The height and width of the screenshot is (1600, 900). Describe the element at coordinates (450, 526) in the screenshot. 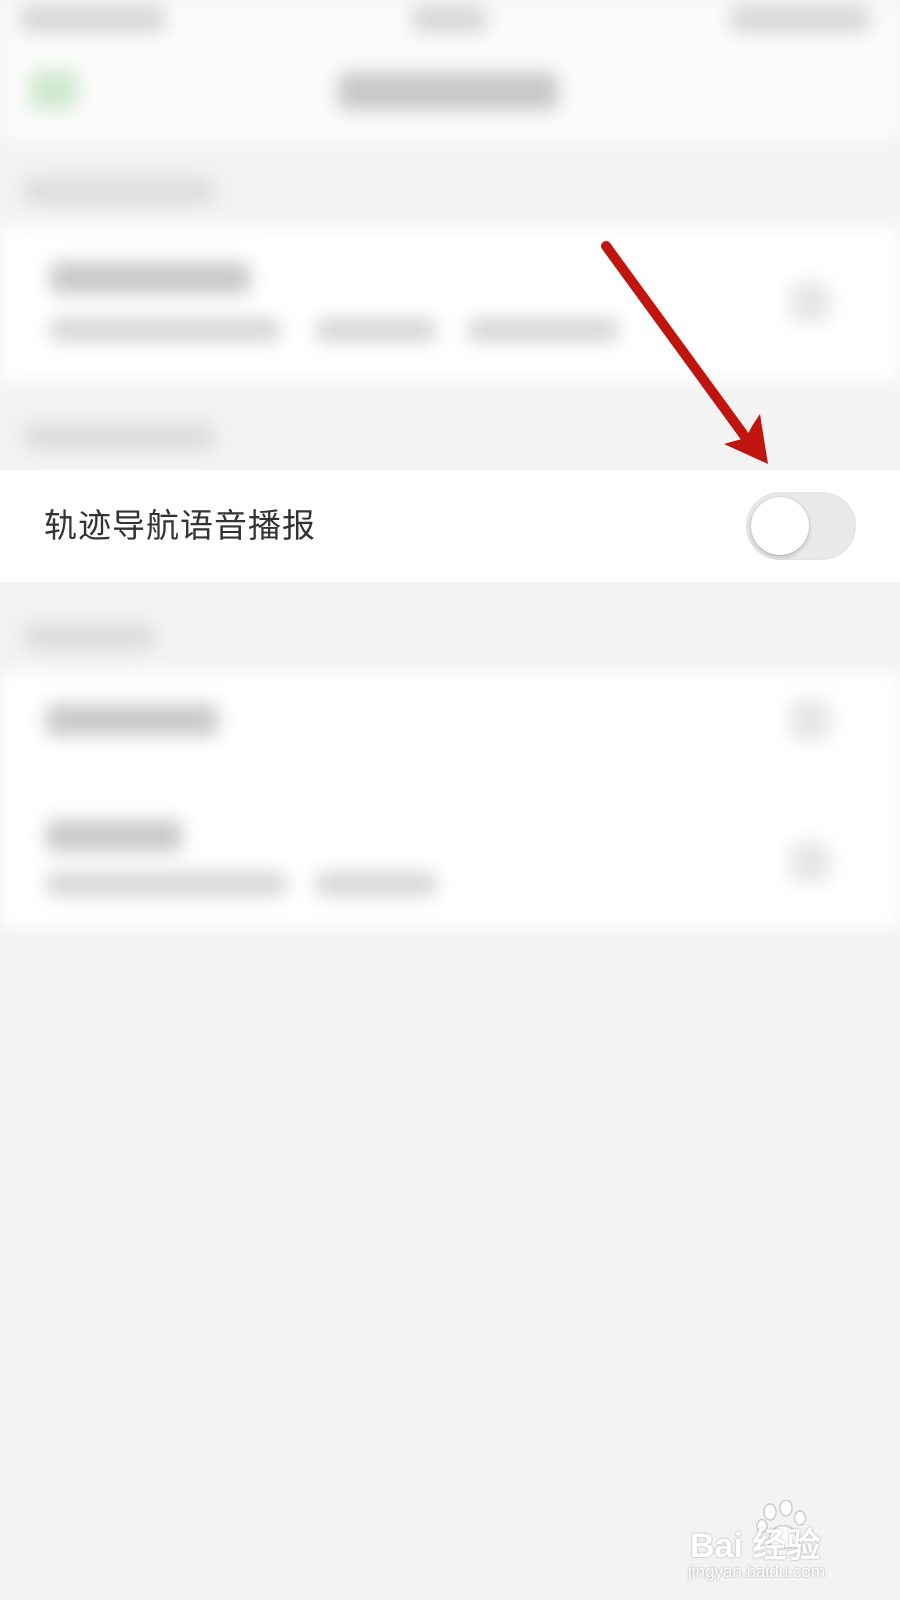

I see `setting-row-track-nav-voice: 轨迹导航语音播报` at that location.